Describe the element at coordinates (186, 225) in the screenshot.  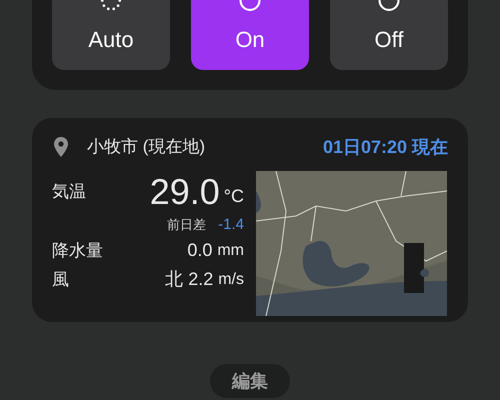
I see `diff-label: 前日差` at that location.